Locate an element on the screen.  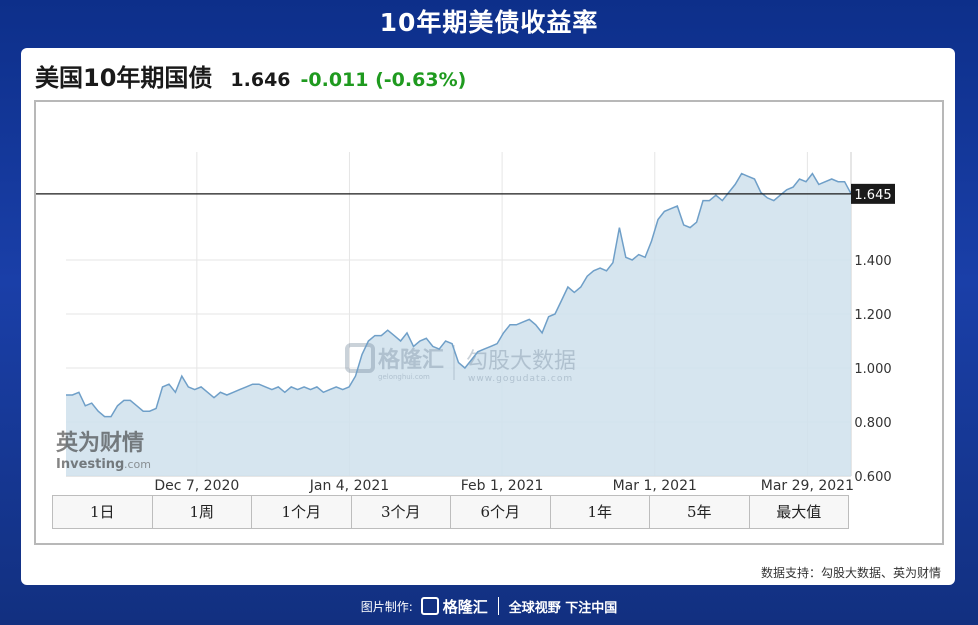
y-tick-label-2: 1.000 is located at coordinates (872, 369).